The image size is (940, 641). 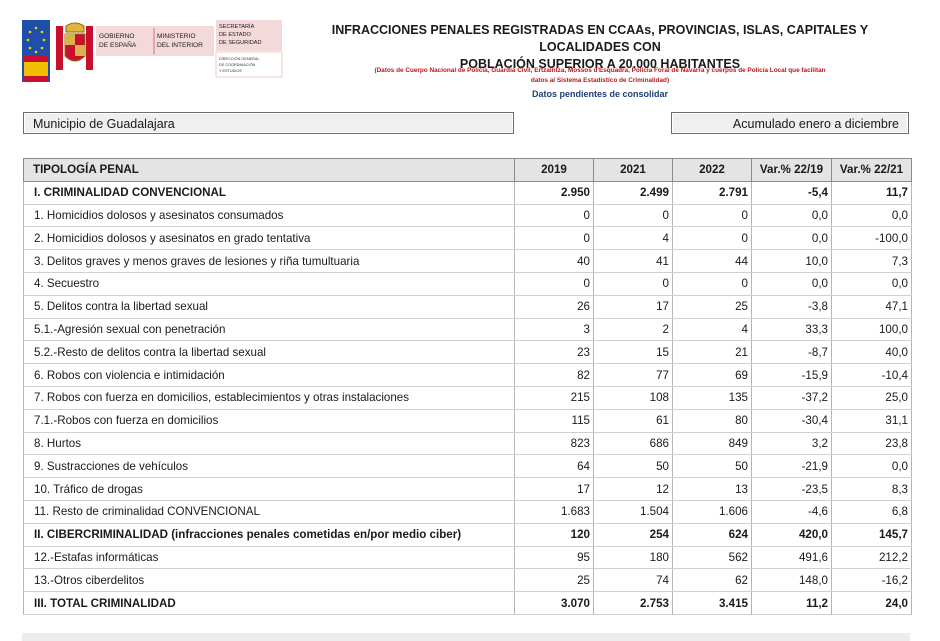 What do you see at coordinates (74, 46) in the screenshot?
I see `coat-of-arms-icon` at bounding box center [74, 46].